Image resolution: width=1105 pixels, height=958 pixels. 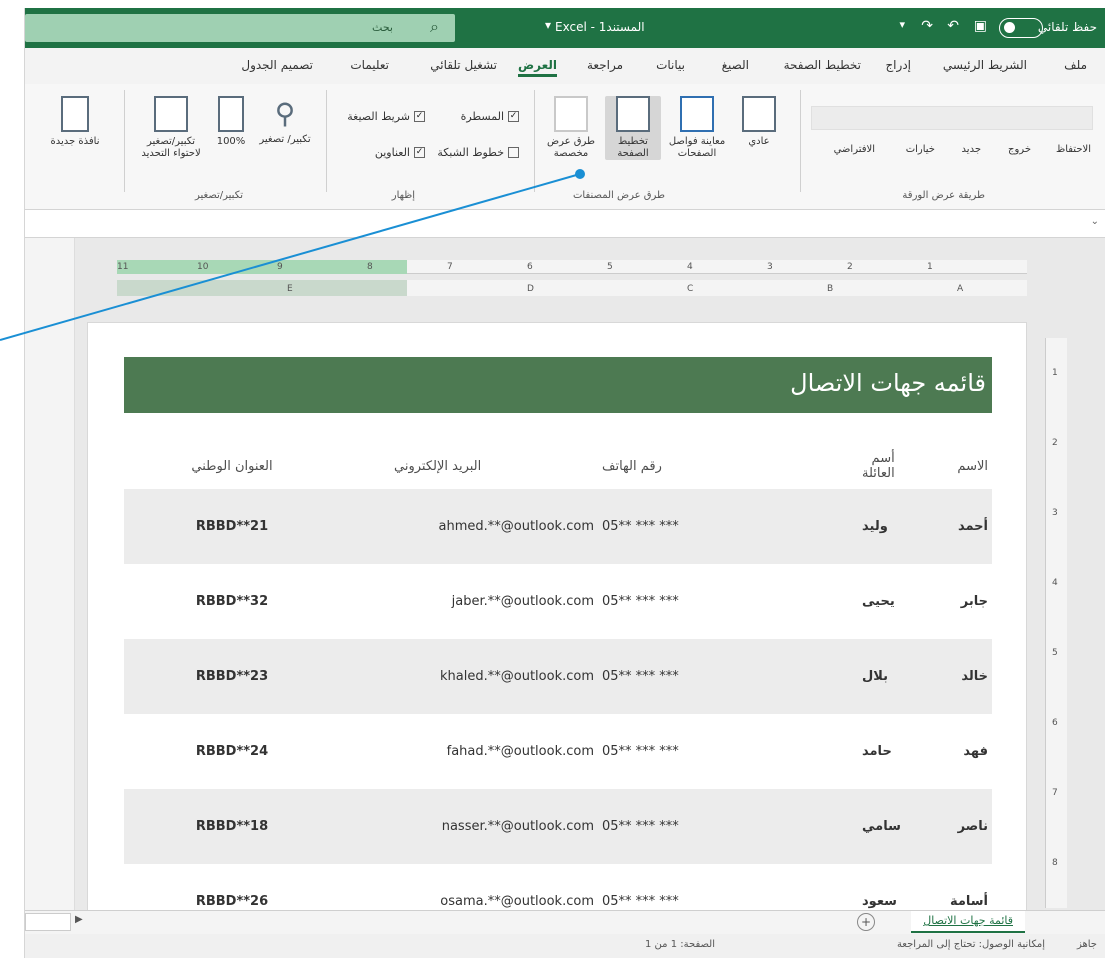 I want to click on gridlines-checkbox: خطوط الشبكة, so click(x=478, y=152).